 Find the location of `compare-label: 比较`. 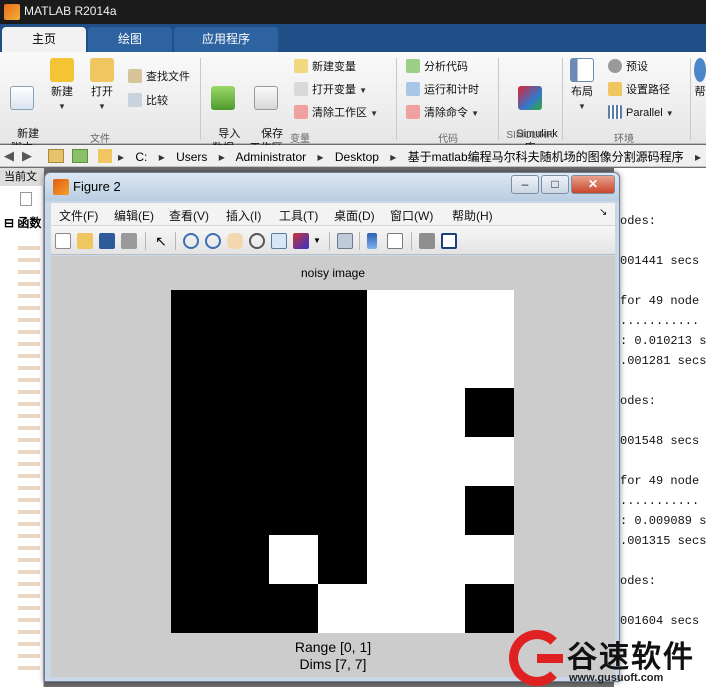

compare-label: 比较 is located at coordinates (157, 101).